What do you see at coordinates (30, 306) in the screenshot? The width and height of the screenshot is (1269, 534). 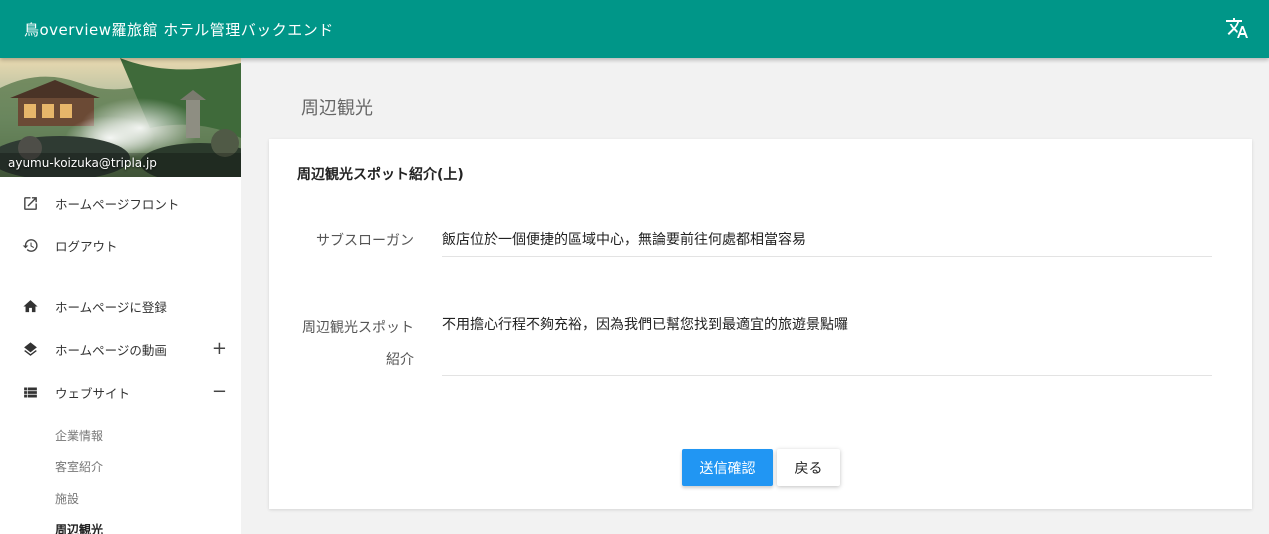 I see `home-icon` at bounding box center [30, 306].